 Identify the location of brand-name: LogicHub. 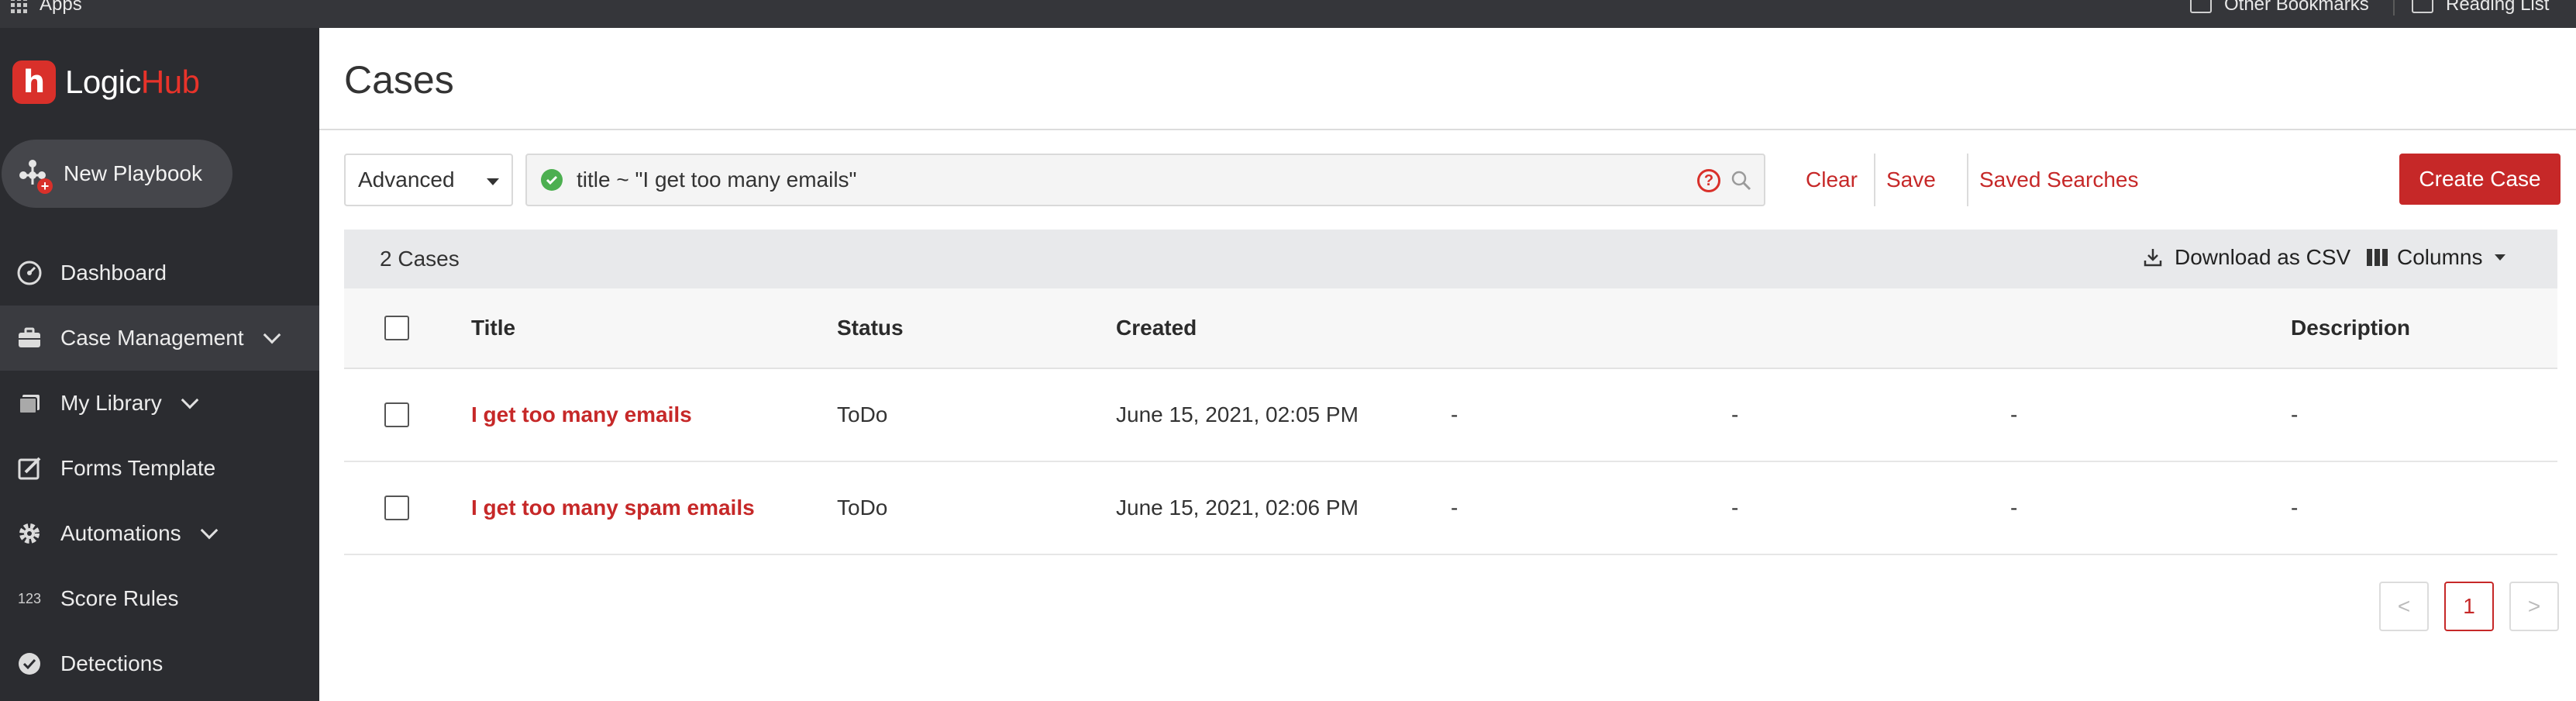
(132, 82).